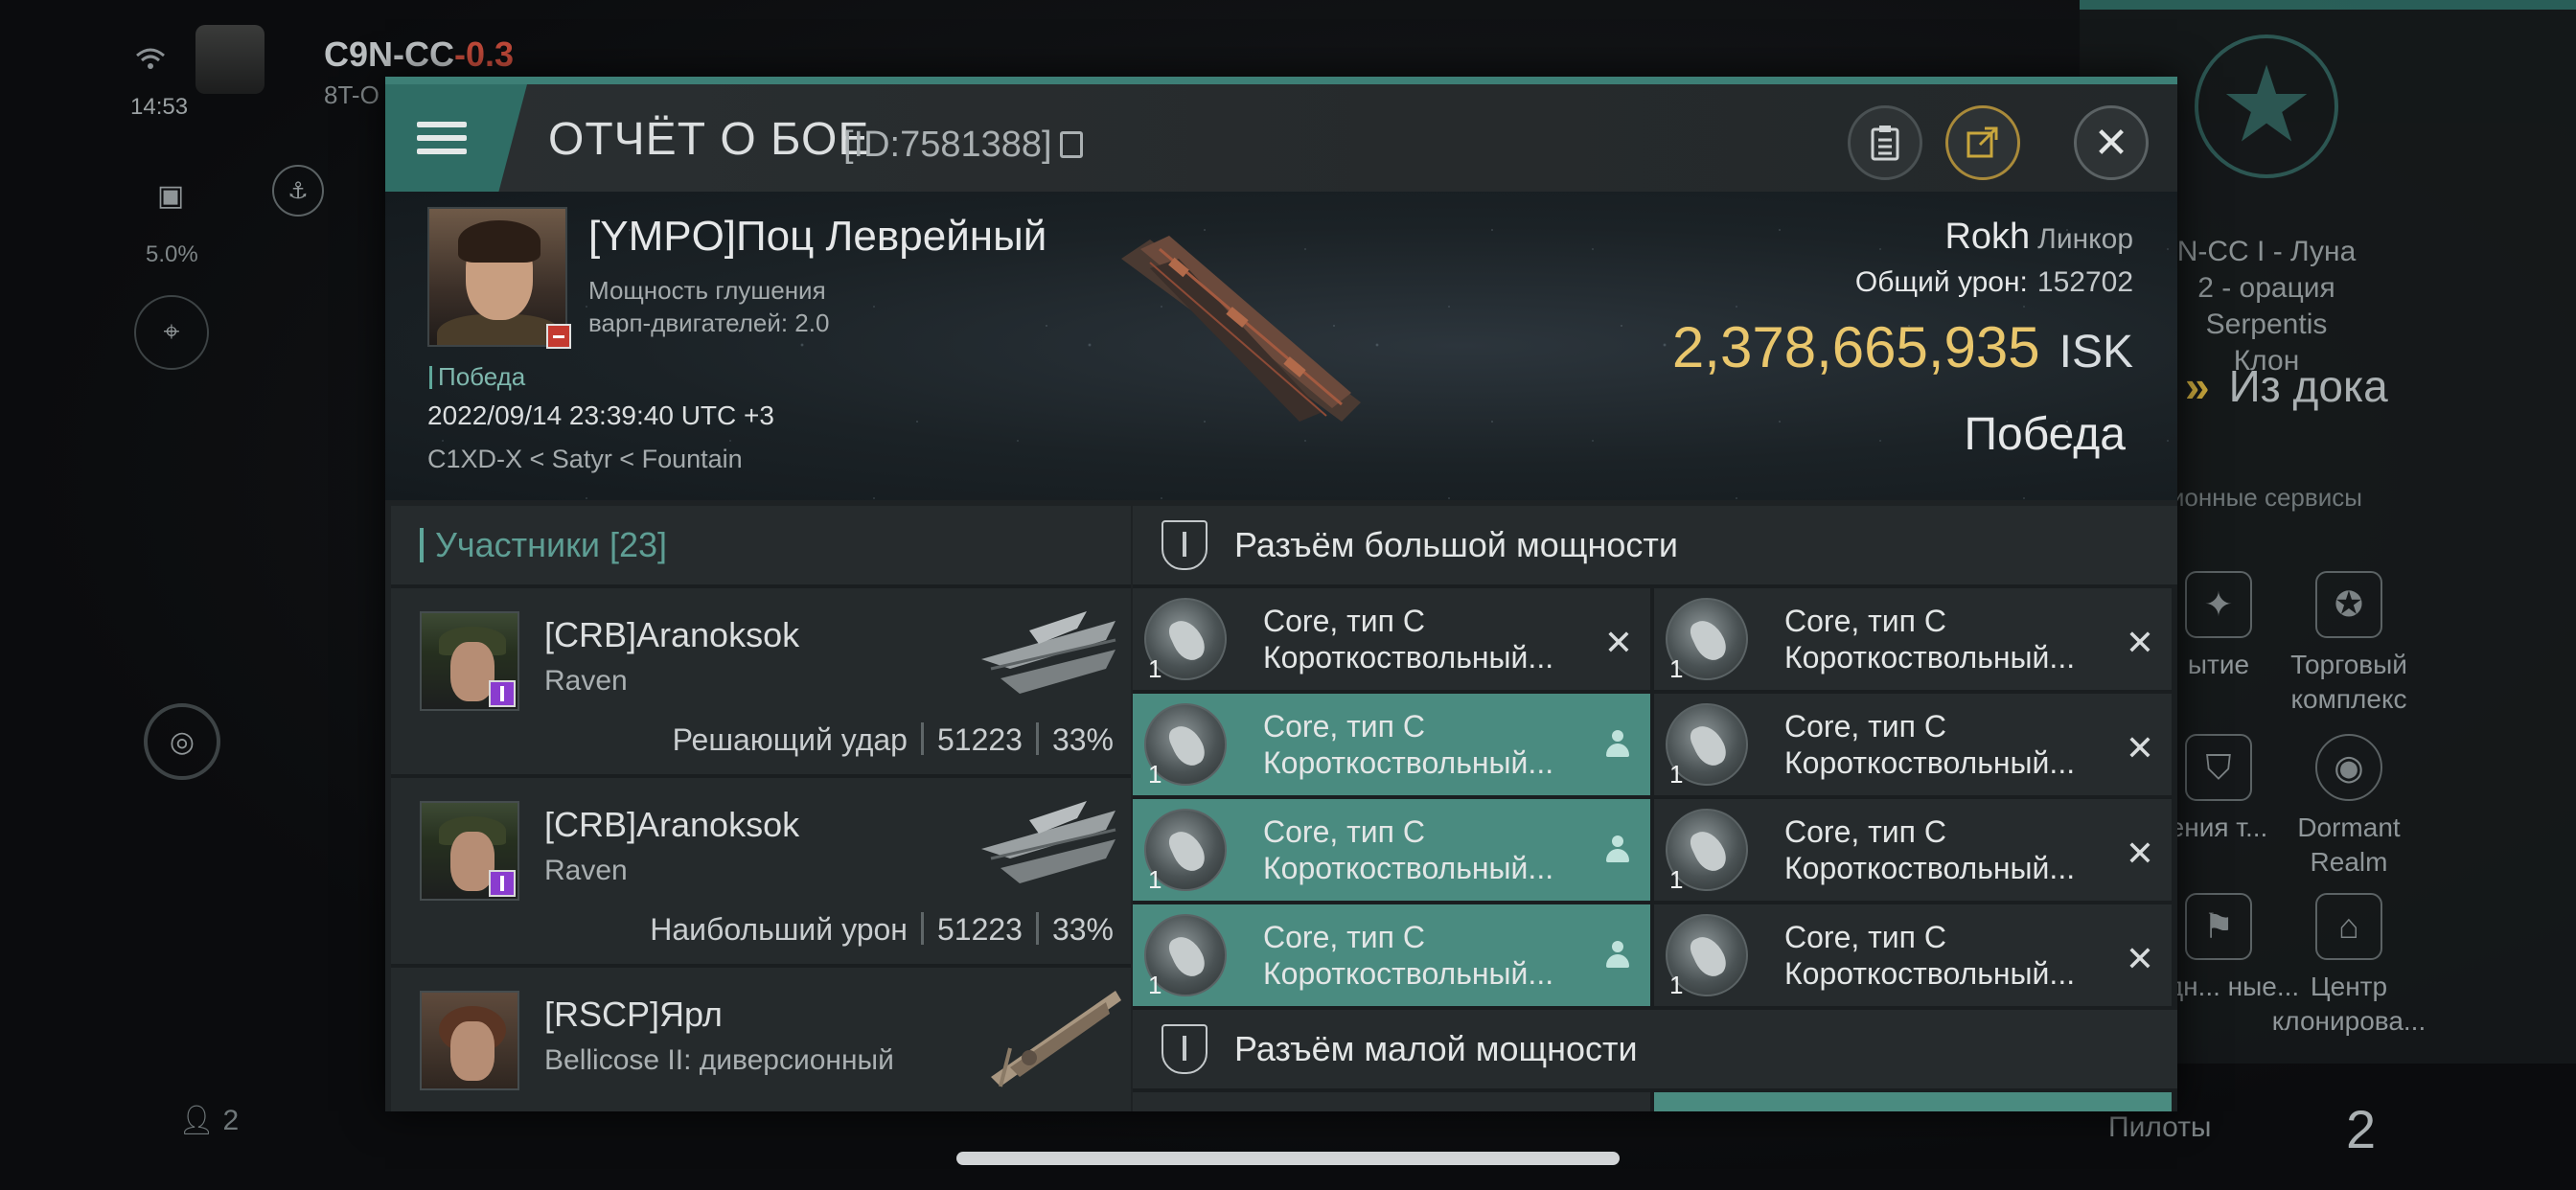  What do you see at coordinates (2349, 844) in the screenshot?
I see `service-label: Dormant Realm` at bounding box center [2349, 844].